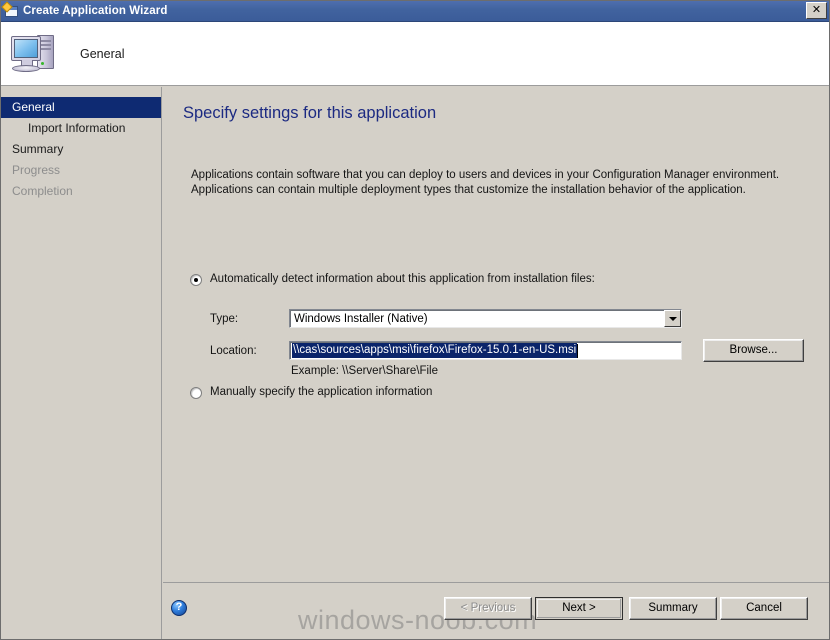  Describe the element at coordinates (361, 318) in the screenshot. I see `type-dropdown-value: Windows Installer (Native)` at that location.